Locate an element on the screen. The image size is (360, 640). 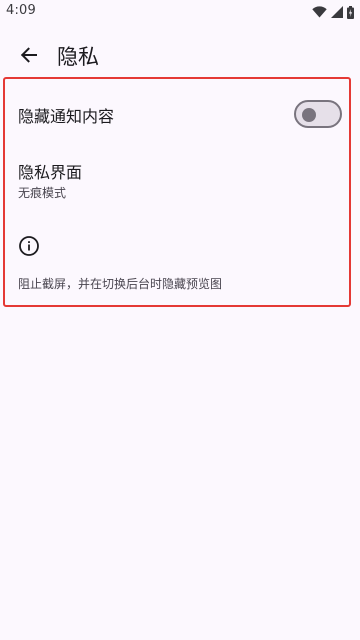
arrow-back-icon is located at coordinates (29, 57).